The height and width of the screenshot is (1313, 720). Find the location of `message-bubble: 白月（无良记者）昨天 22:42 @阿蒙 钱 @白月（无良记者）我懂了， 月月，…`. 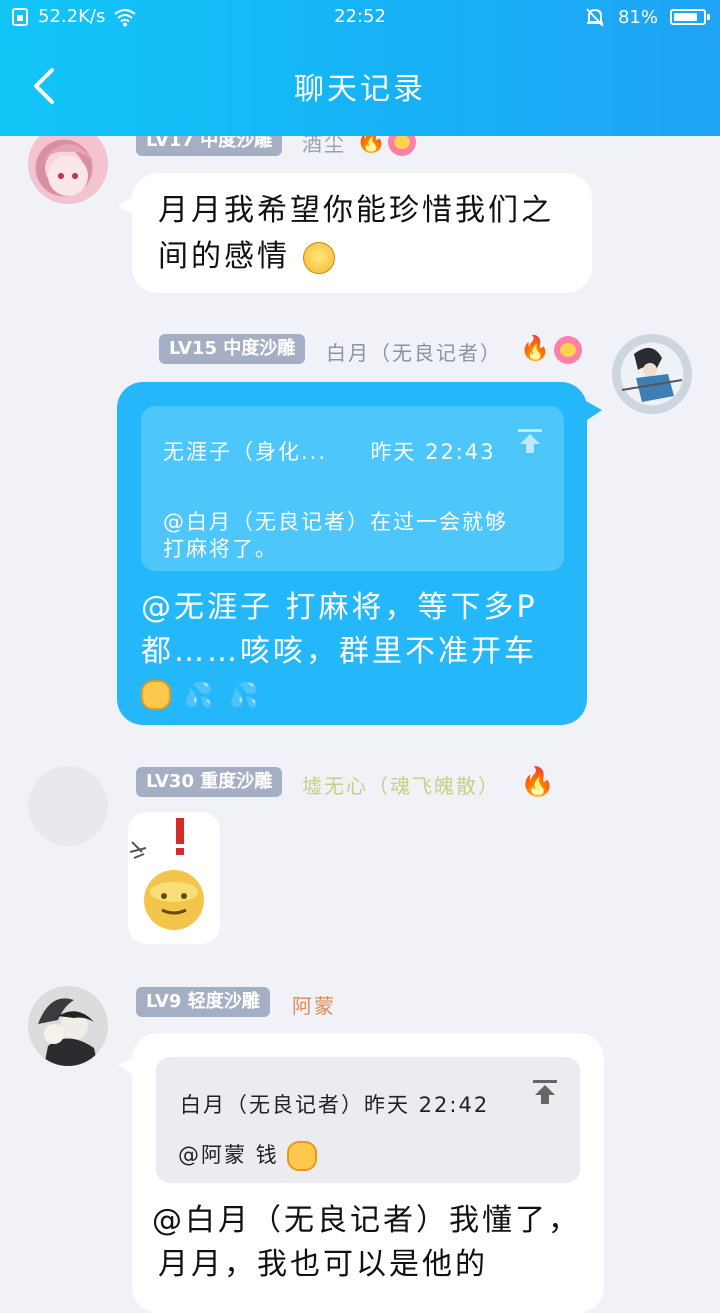

message-bubble: 白月（无良记者）昨天 22:42 @阿蒙 钱 @白月（无良记者）我懂了， 月月，… is located at coordinates (368, 1173).